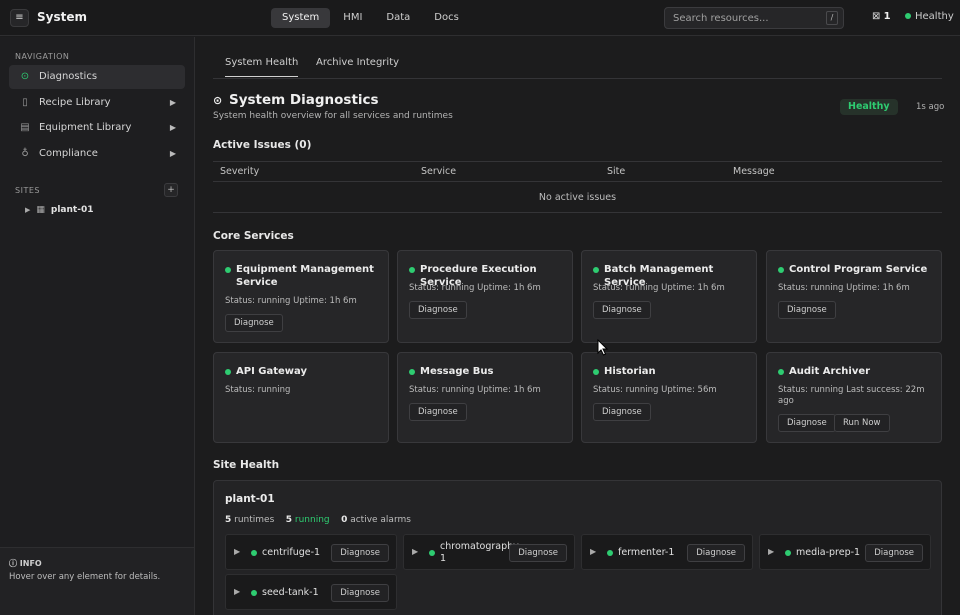 This screenshot has height=615, width=960. What do you see at coordinates (171, 190) in the screenshot?
I see `add-site-button: +` at bounding box center [171, 190].